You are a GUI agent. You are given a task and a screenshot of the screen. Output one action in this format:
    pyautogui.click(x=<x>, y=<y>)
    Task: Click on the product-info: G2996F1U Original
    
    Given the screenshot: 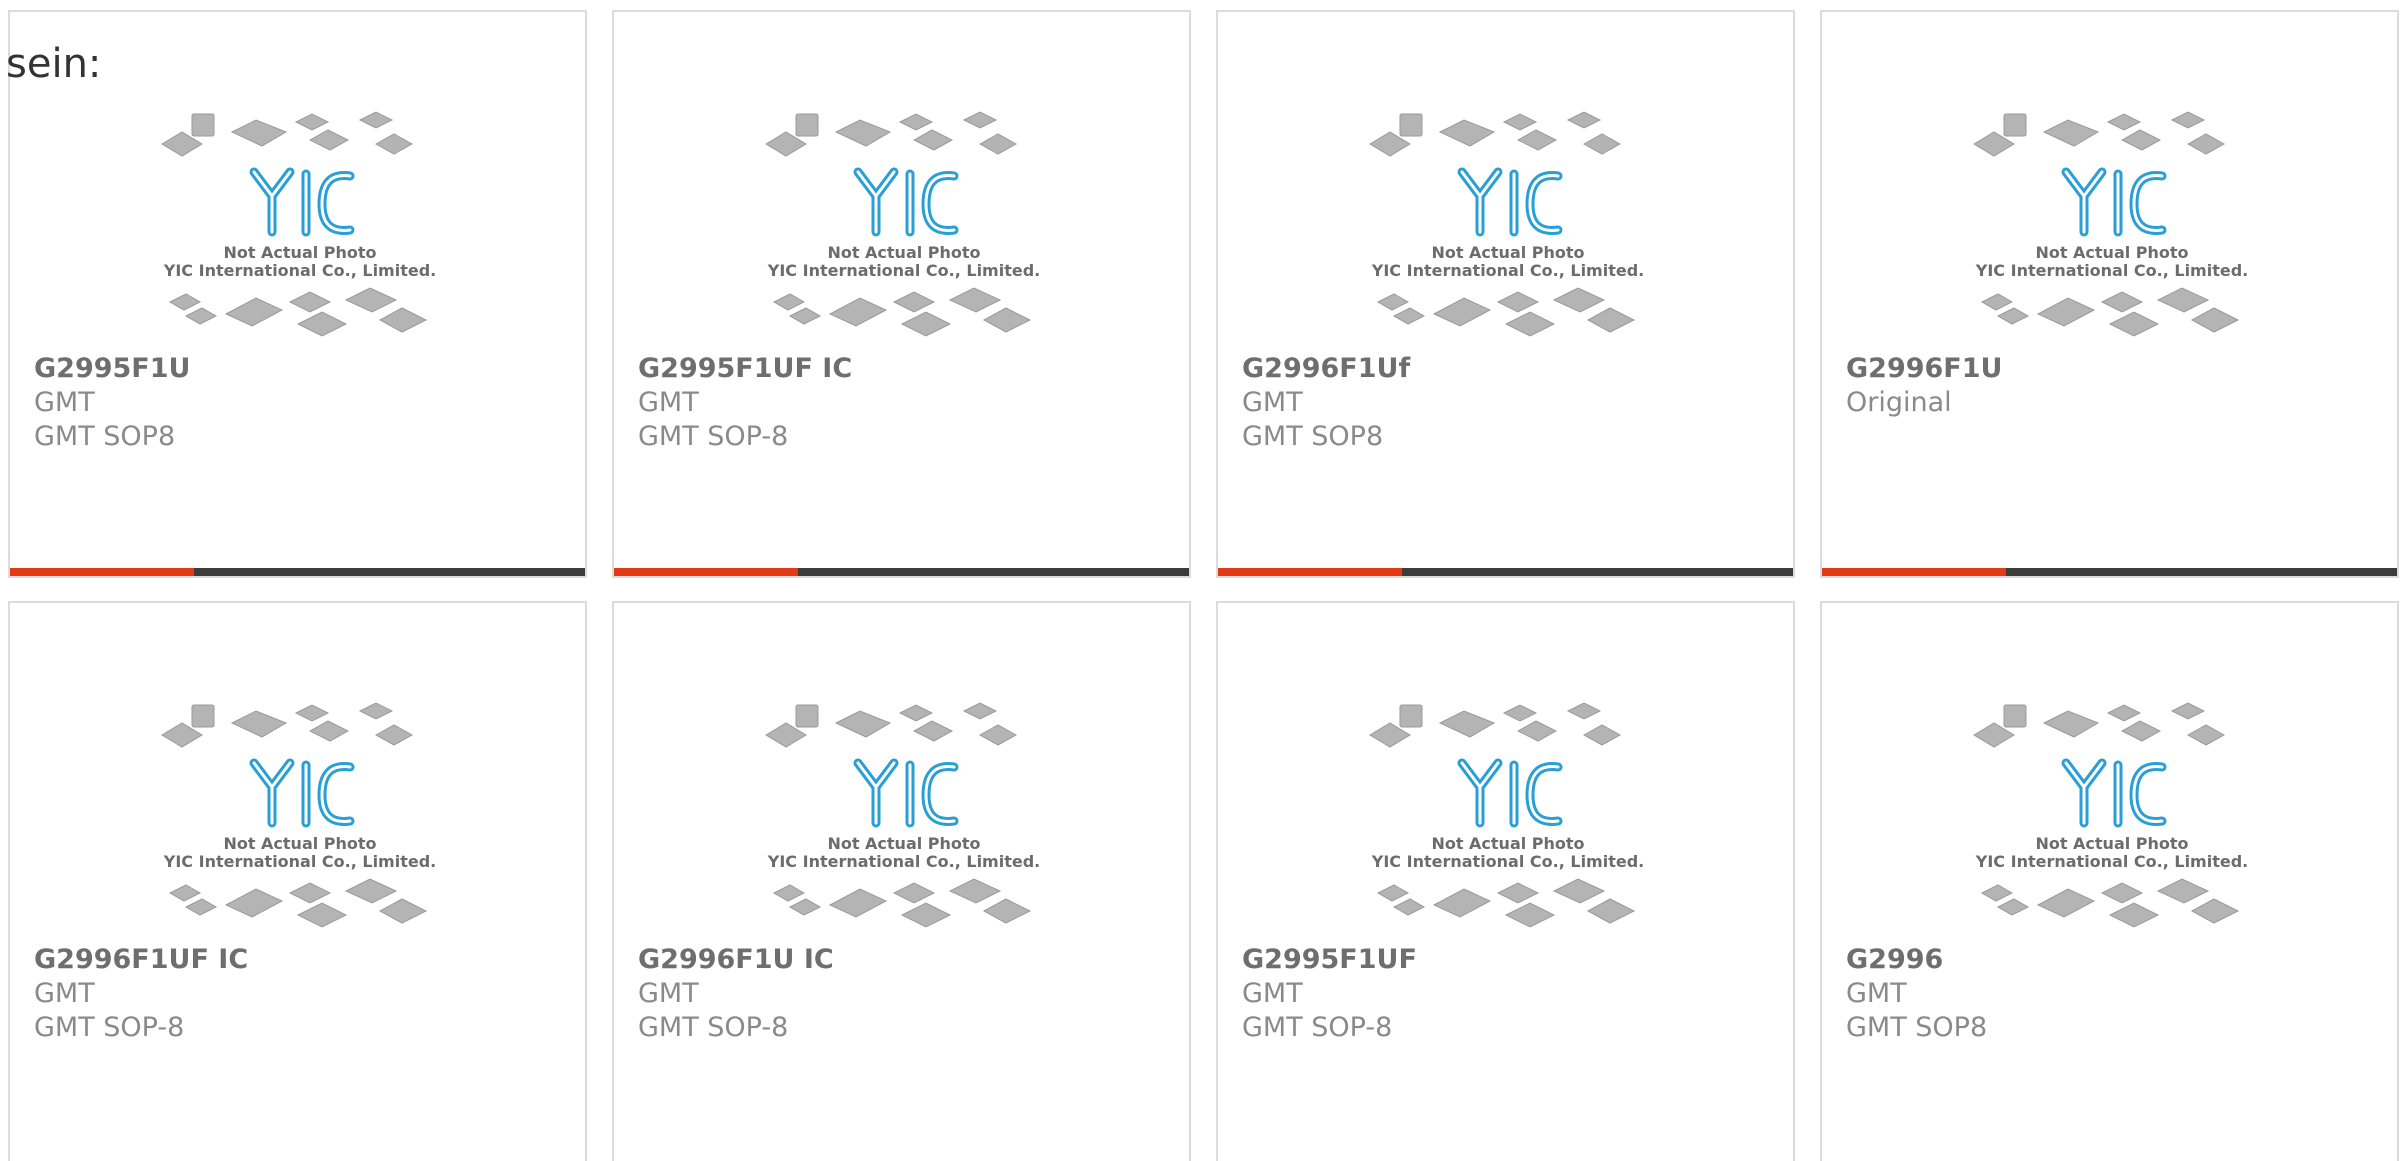 What is the action you would take?
    pyautogui.click(x=2113, y=386)
    